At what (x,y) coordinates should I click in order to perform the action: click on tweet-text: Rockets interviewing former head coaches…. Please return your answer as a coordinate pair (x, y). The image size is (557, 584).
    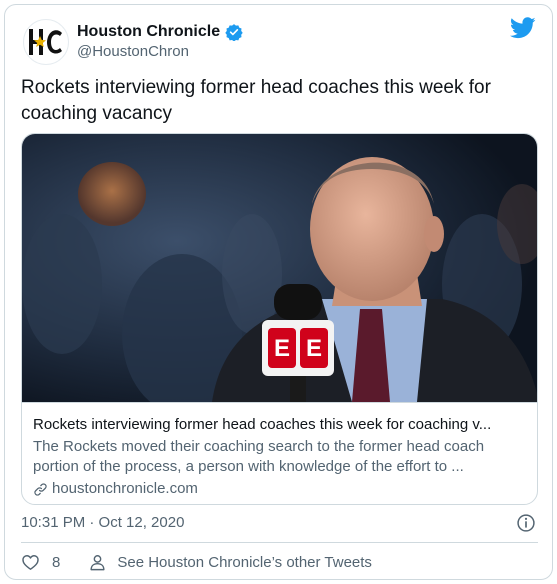
    Looking at the image, I should click on (256, 100).